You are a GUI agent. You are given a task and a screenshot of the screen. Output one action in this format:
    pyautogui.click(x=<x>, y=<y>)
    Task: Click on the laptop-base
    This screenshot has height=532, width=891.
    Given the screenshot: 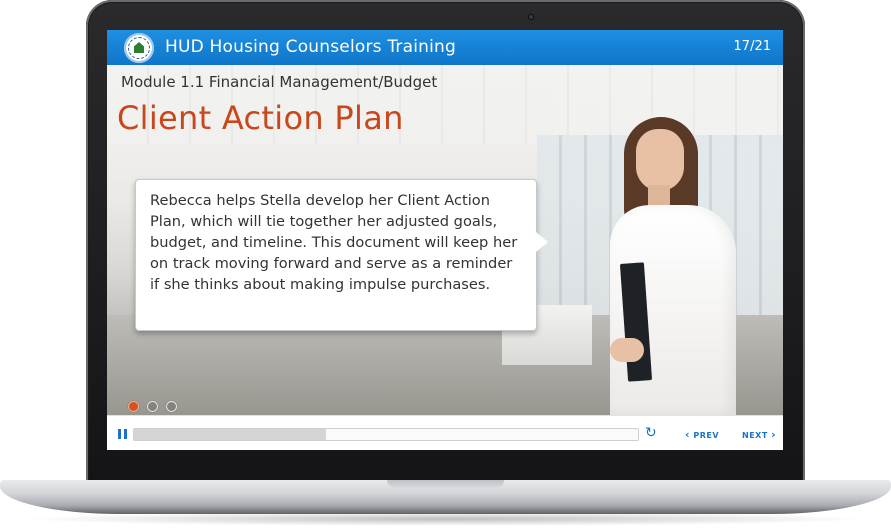 What is the action you would take?
    pyautogui.click(x=445, y=497)
    